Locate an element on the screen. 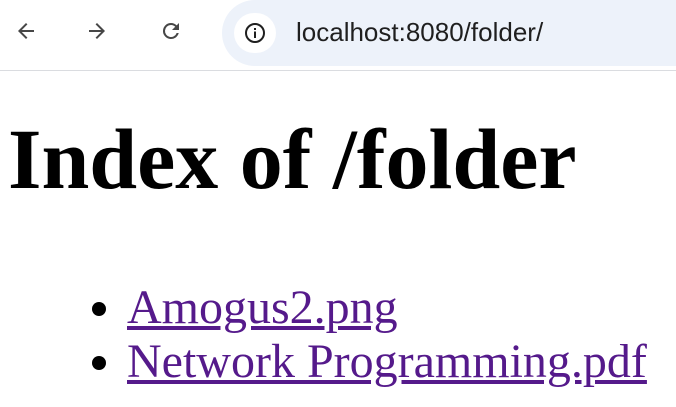  url-text: localhost:8080/folder/ is located at coordinates (419, 32).